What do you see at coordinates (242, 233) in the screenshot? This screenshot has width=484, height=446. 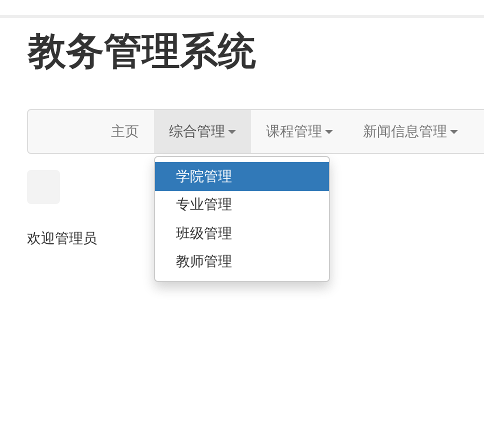 I see `menu-item: 班级管理` at bounding box center [242, 233].